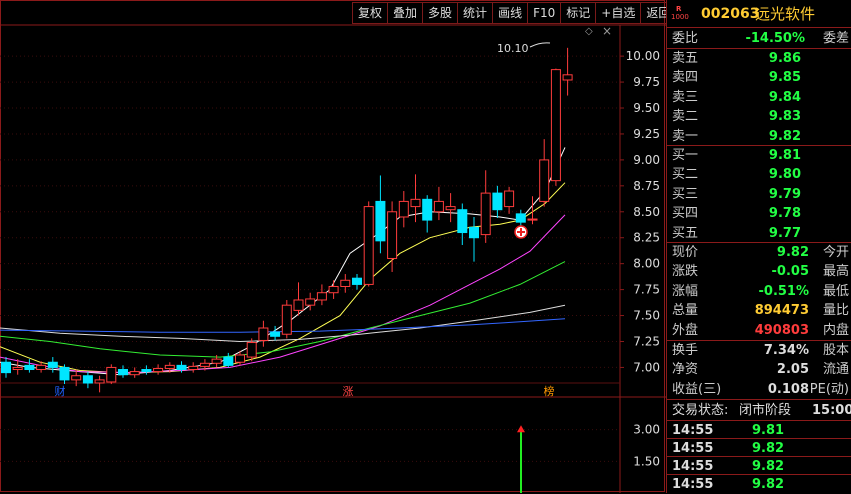  I want to click on event-marker-label: 榜, so click(549, 391).